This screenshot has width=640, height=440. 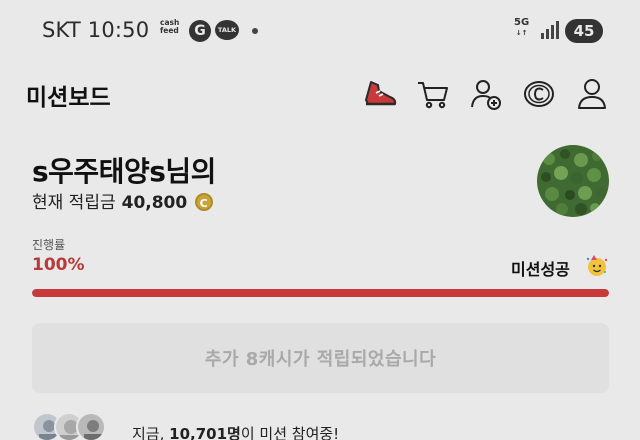 What do you see at coordinates (49, 245) in the screenshot?
I see `progress-label: 진행률` at bounding box center [49, 245].